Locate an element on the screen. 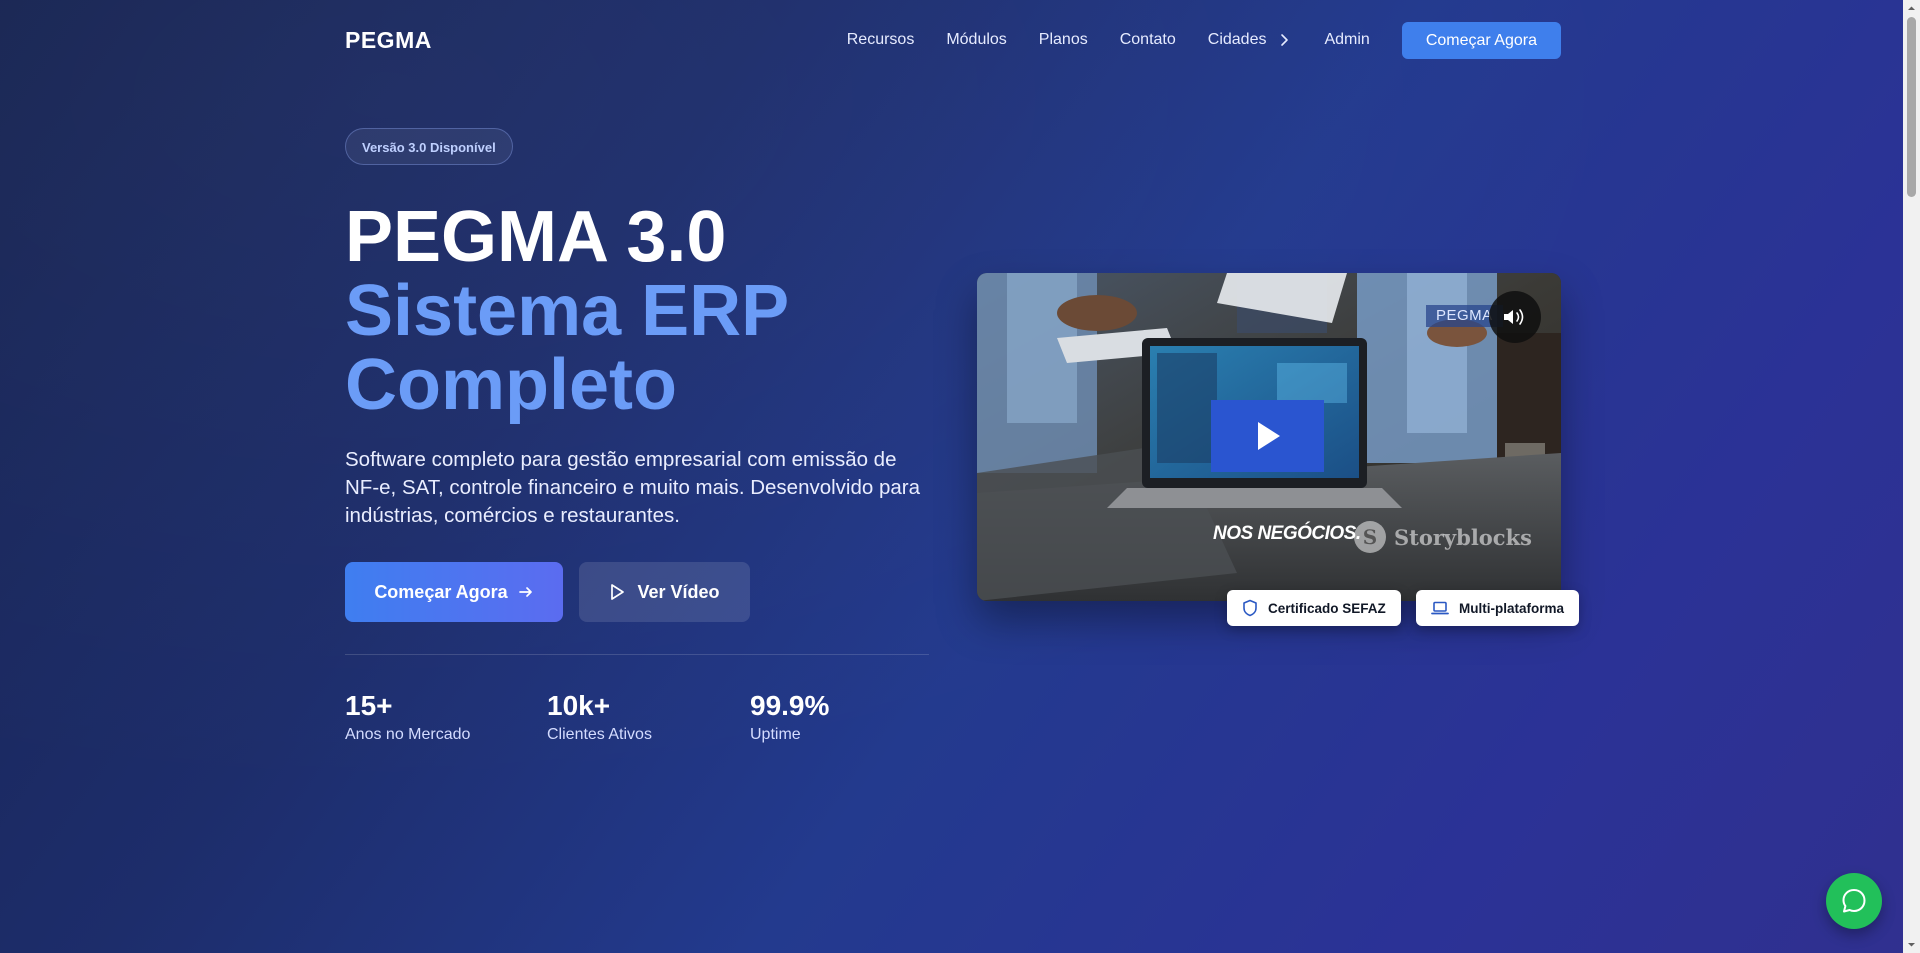 The image size is (1920, 953). stat-clients: 10k+ Clientes Ativos is located at coordinates (599, 717).